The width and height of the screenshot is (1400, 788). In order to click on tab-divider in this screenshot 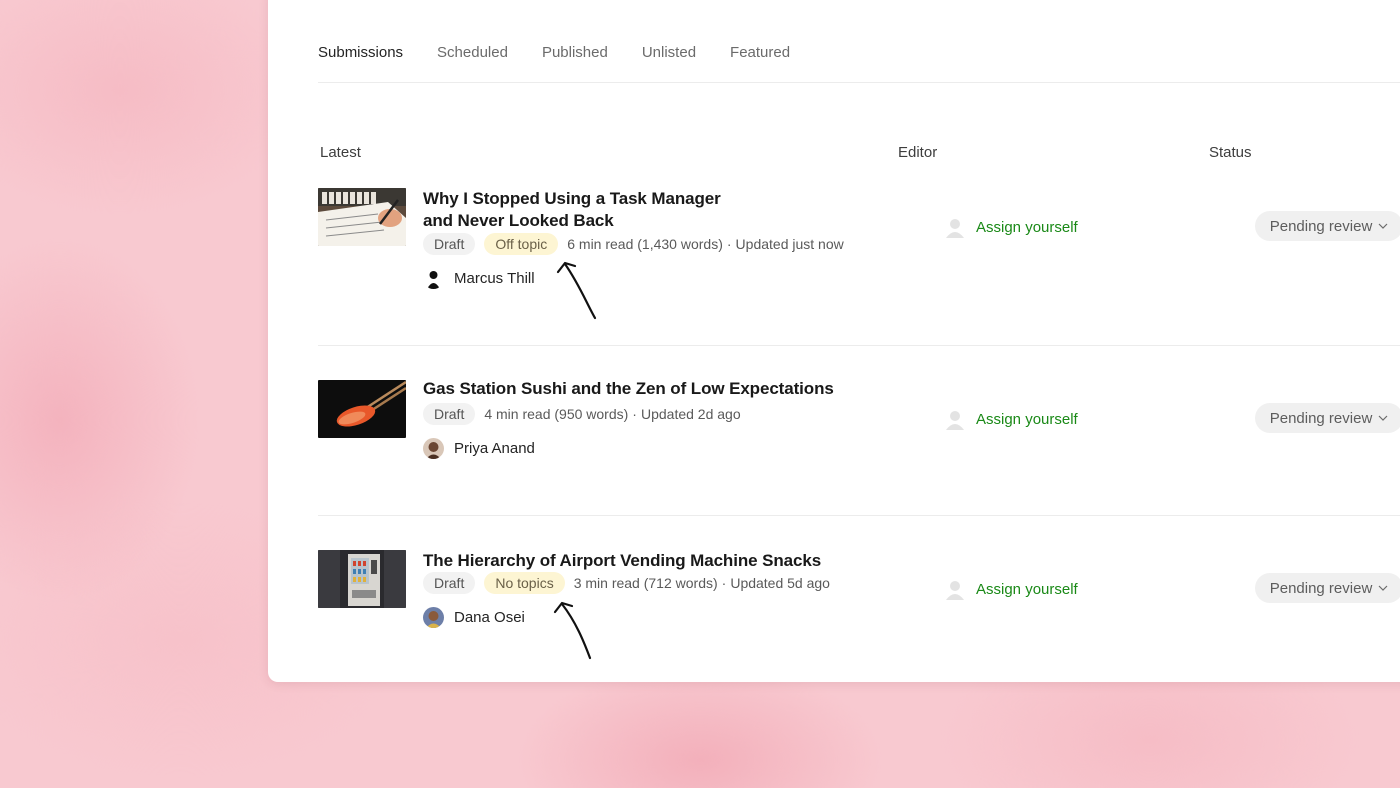, I will do `click(859, 82)`.